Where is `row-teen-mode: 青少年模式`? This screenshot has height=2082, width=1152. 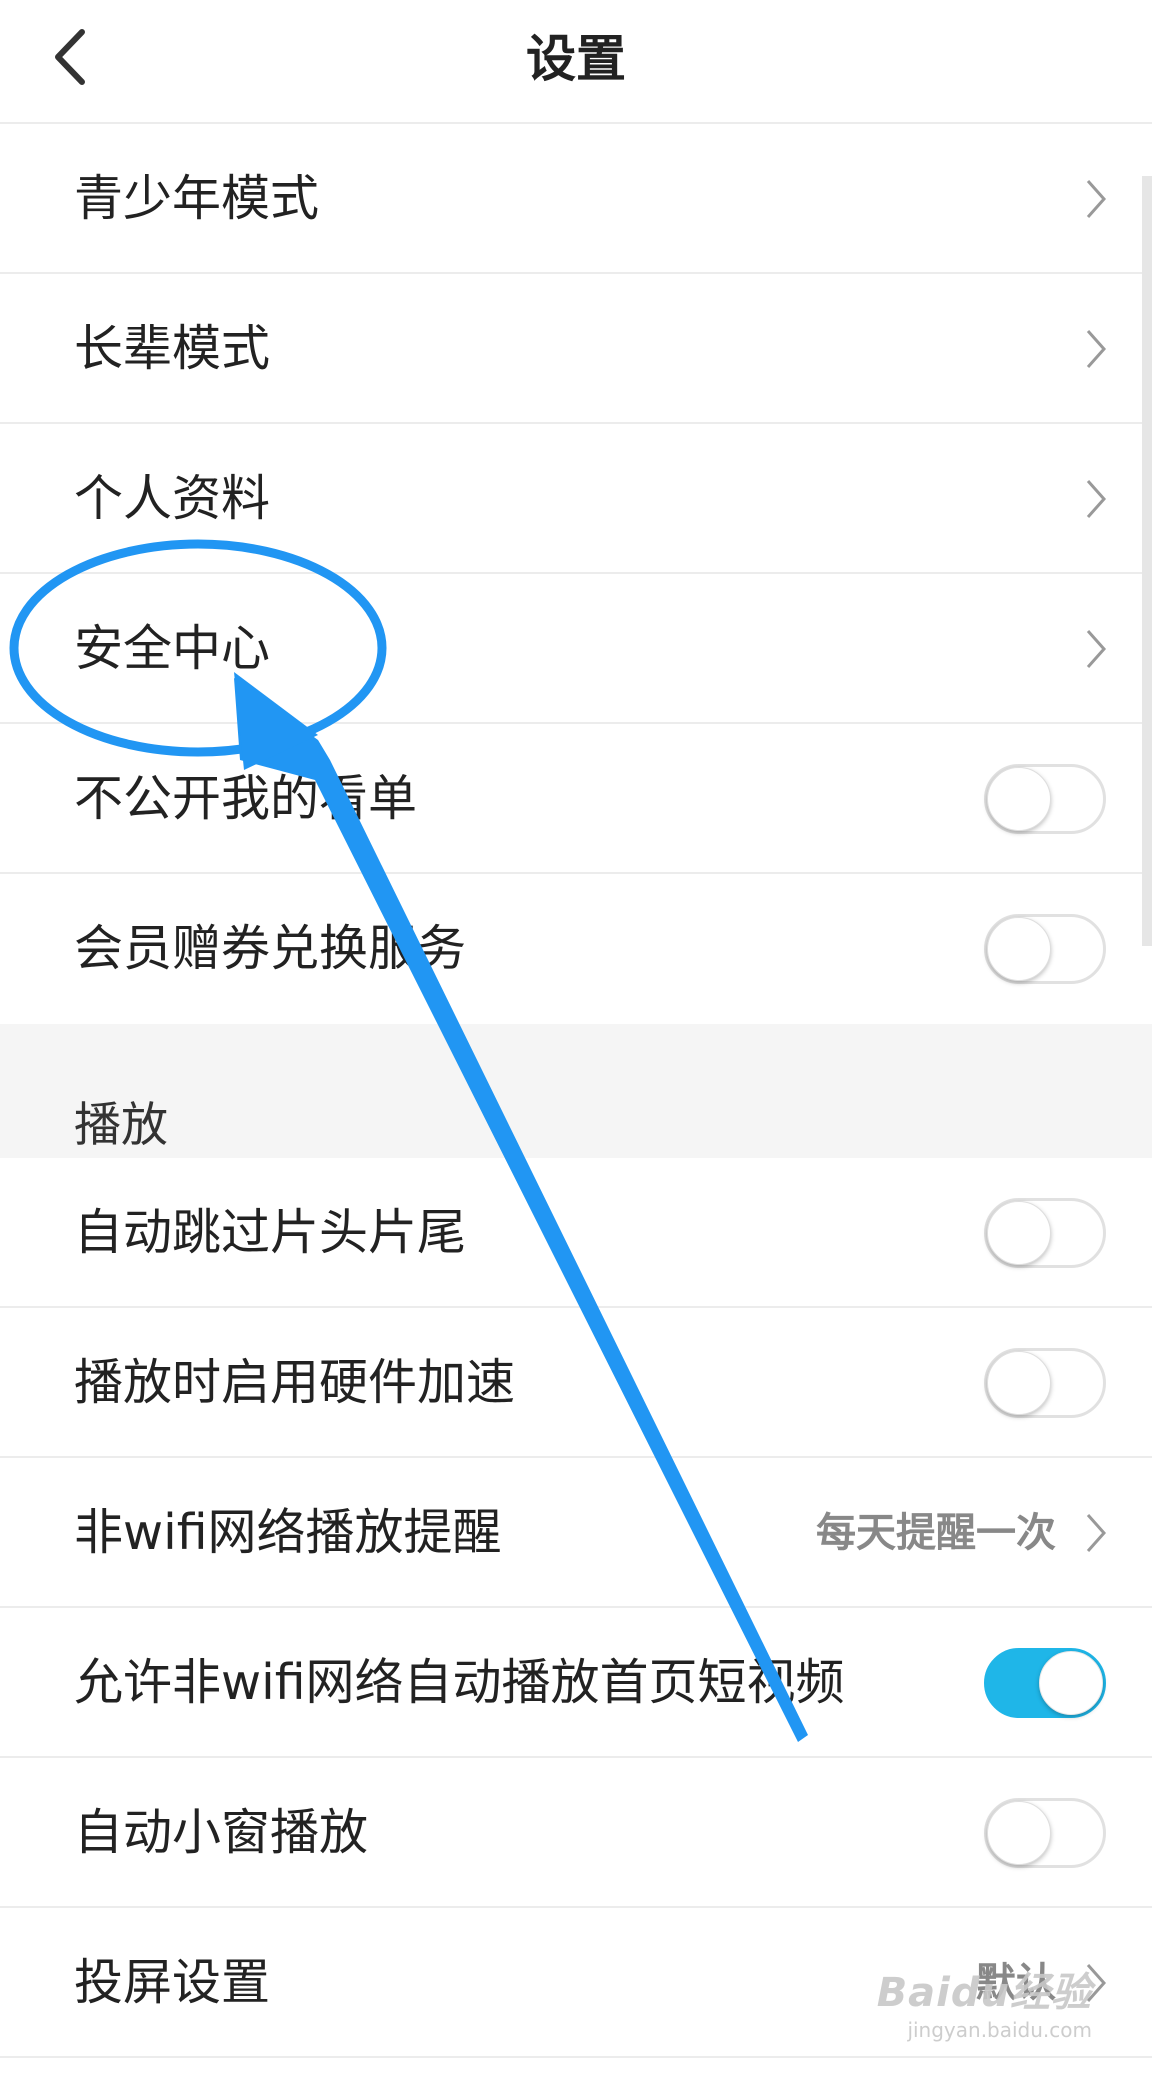 row-teen-mode: 青少年模式 is located at coordinates (576, 199).